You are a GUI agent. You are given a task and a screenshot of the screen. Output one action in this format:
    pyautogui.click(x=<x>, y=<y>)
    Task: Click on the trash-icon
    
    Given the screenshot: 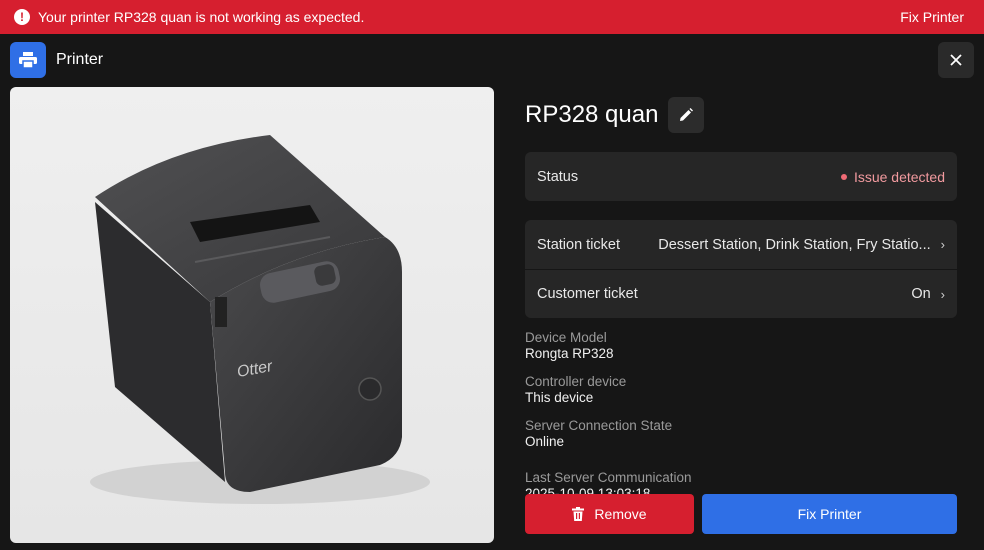 What is the action you would take?
    pyautogui.click(x=578, y=514)
    